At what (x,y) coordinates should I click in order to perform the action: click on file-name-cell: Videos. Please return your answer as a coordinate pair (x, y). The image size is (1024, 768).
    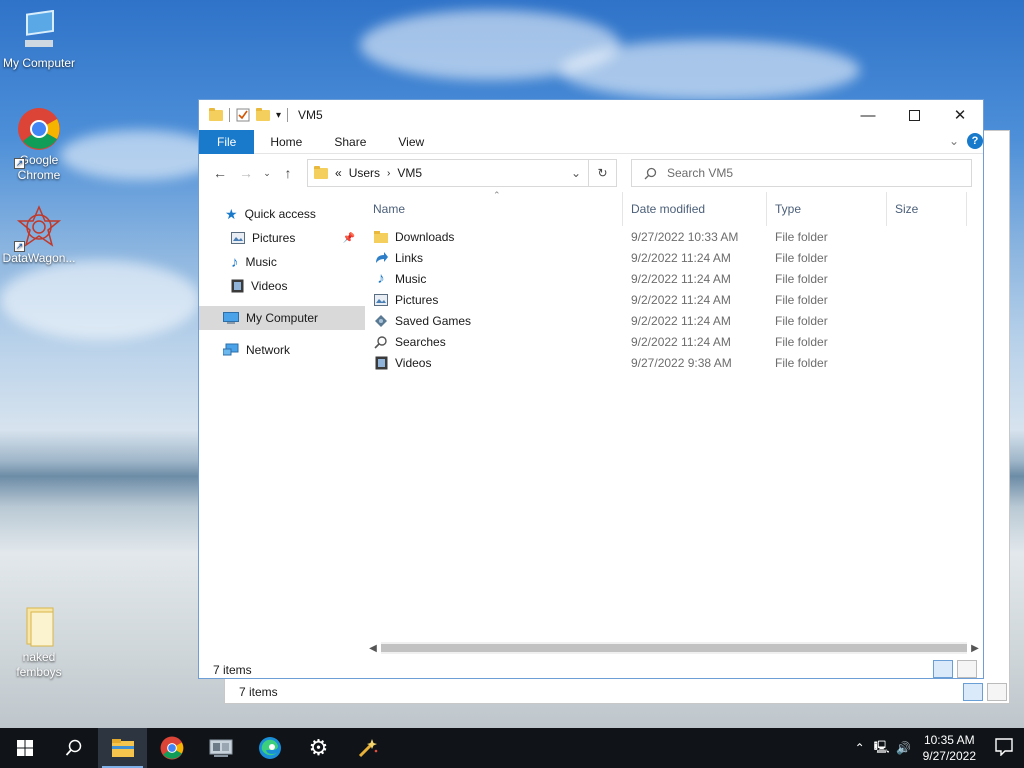
    Looking at the image, I should click on (494, 363).